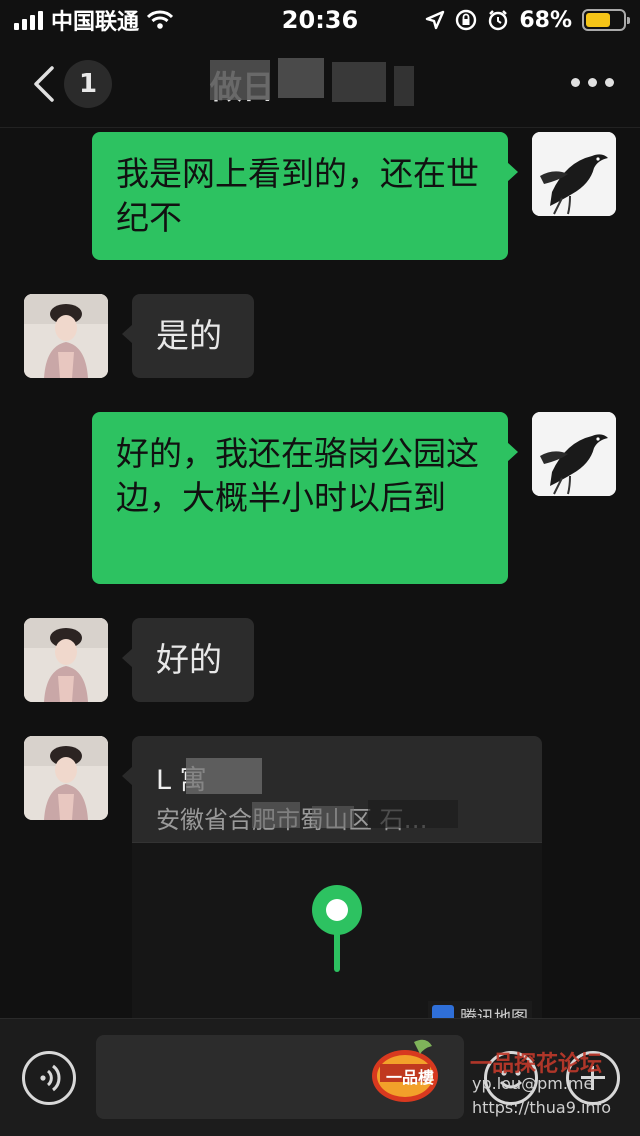  Describe the element at coordinates (598, 20) in the screenshot. I see `battery-fill` at that location.